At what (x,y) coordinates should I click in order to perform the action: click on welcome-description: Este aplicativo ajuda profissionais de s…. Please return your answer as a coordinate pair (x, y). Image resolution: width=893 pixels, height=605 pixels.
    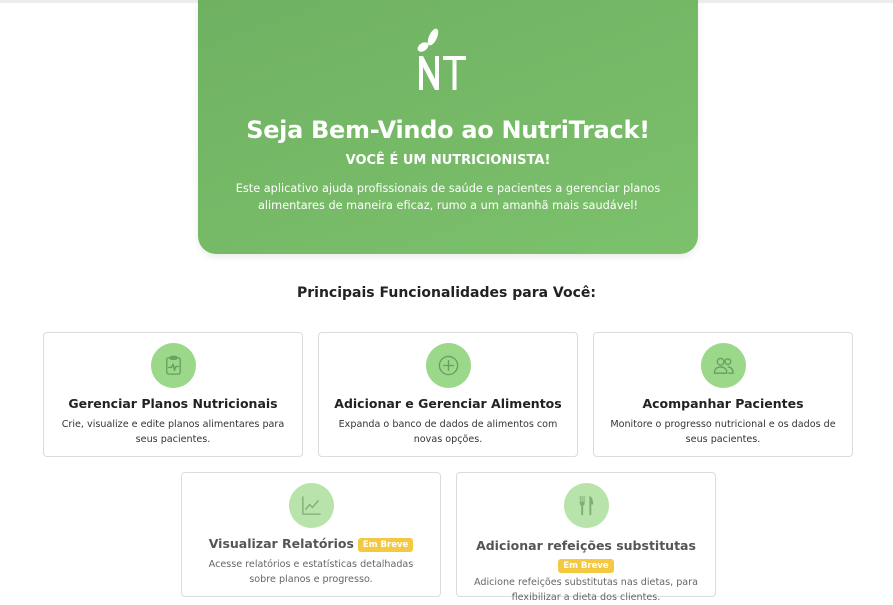
    Looking at the image, I should click on (448, 197).